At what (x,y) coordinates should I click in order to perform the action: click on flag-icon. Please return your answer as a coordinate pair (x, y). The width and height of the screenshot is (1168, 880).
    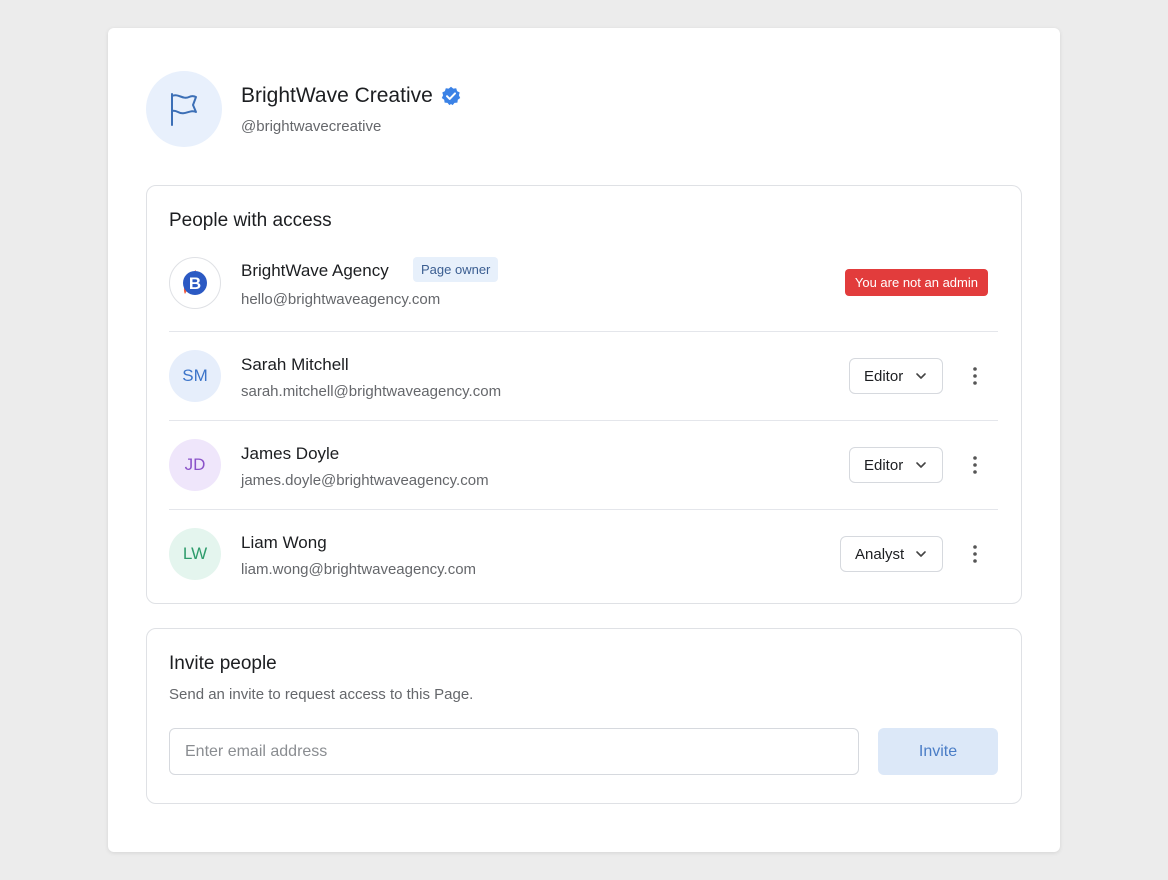
    Looking at the image, I should click on (184, 109).